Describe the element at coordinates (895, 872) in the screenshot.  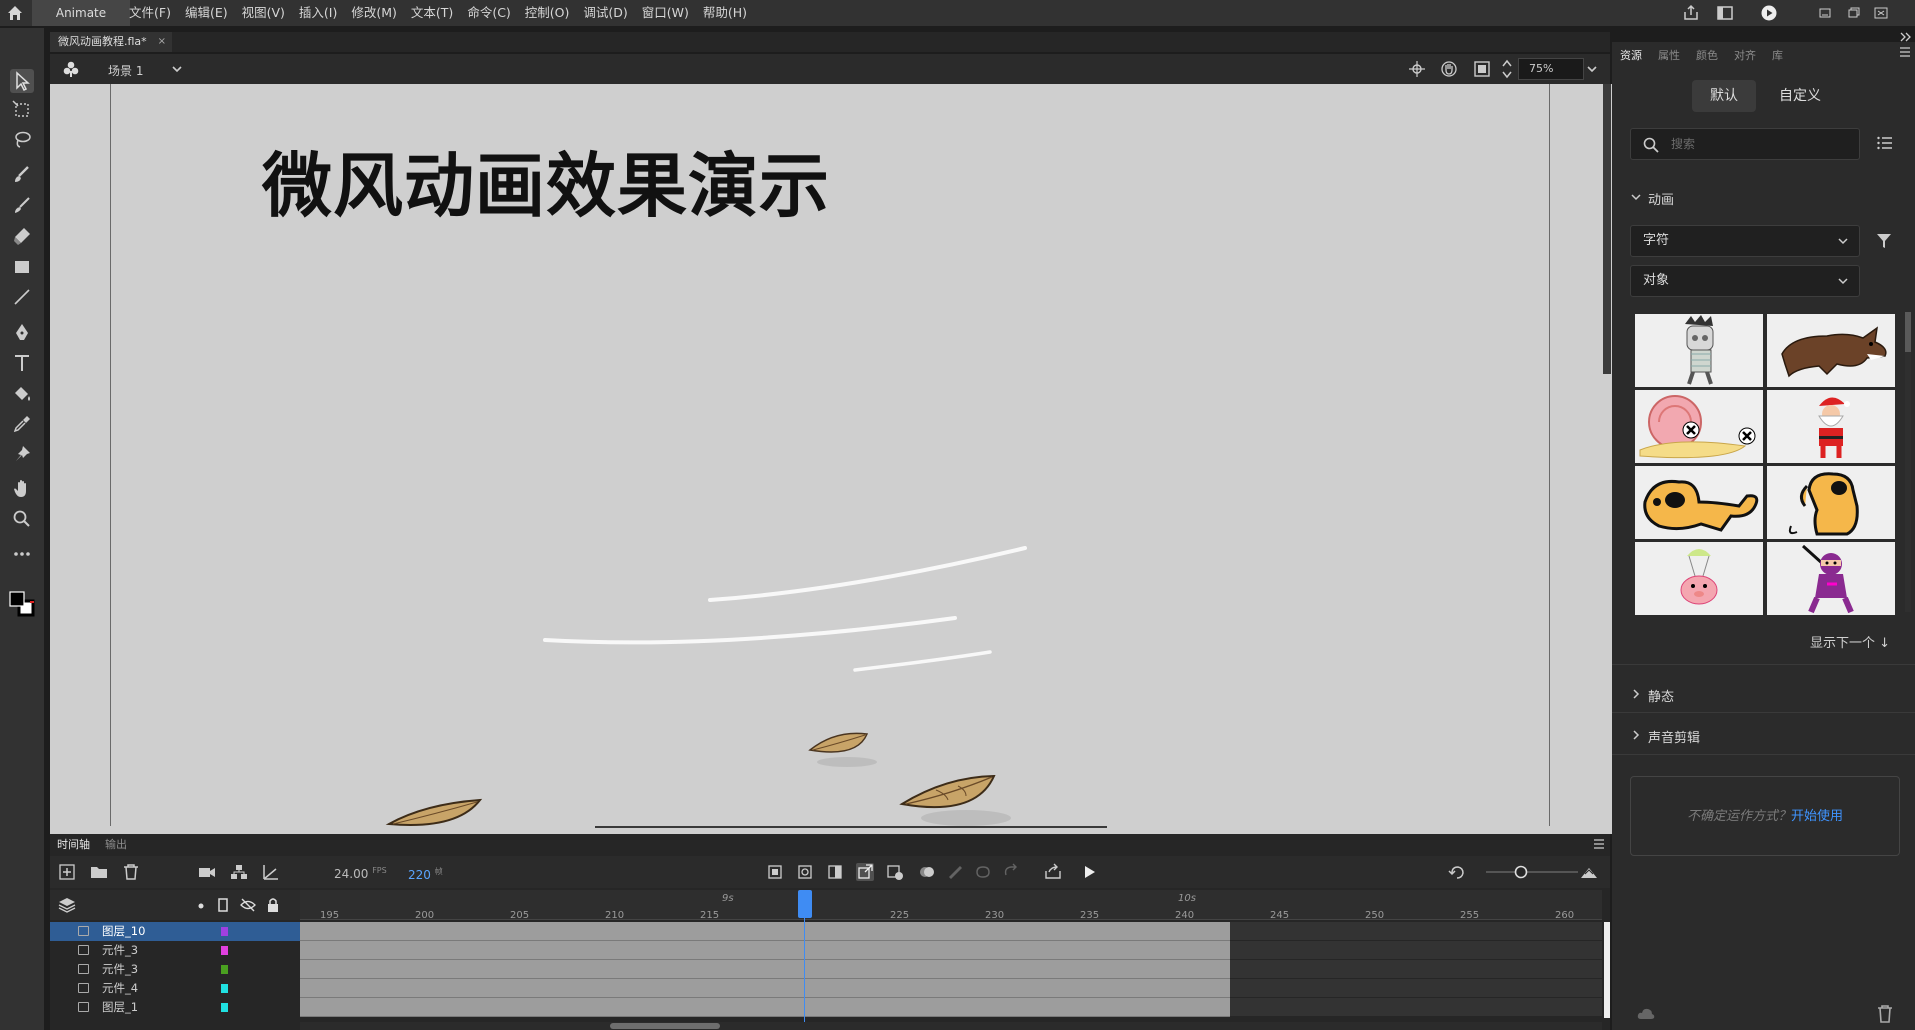
I see `create-tween-icon` at that location.